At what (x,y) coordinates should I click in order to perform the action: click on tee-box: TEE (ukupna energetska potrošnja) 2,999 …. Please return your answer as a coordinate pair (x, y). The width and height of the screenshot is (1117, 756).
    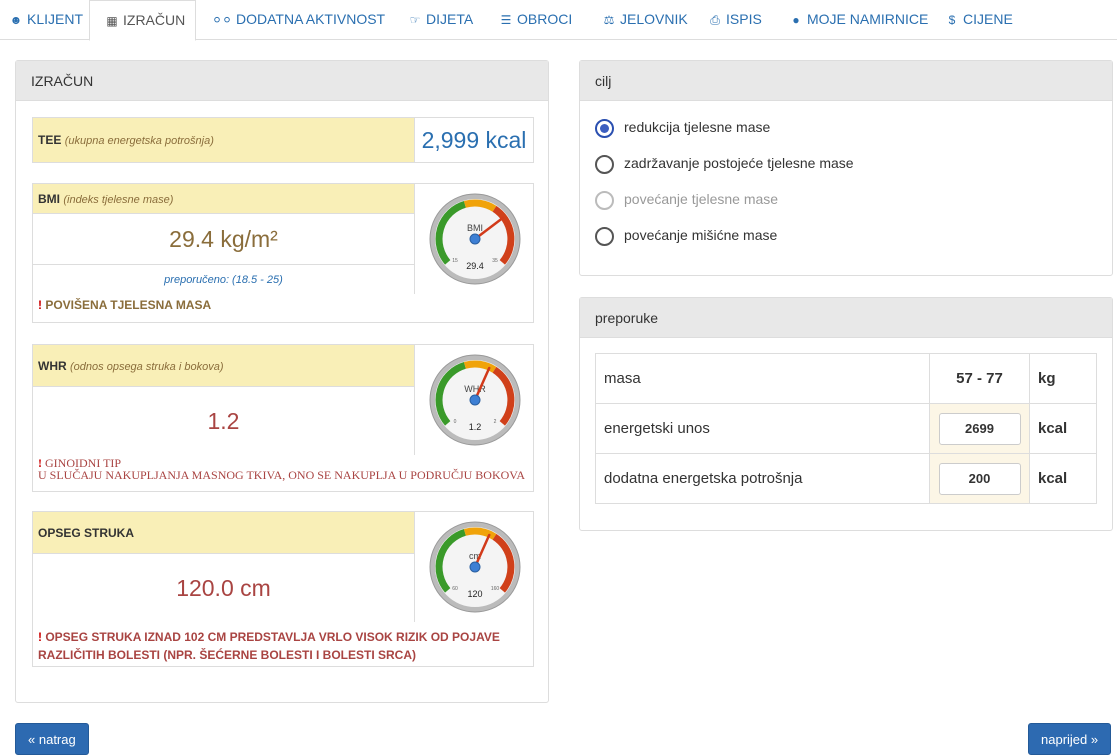
    Looking at the image, I should click on (283, 140).